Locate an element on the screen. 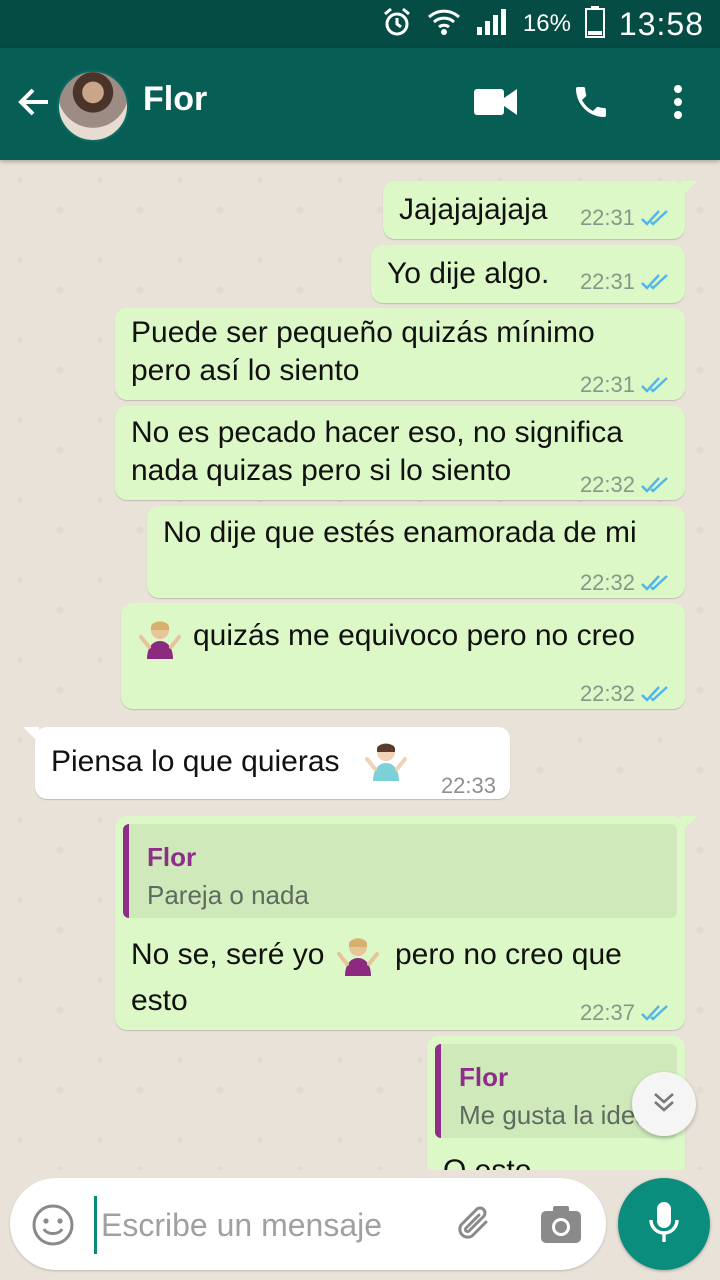  voice-message-button is located at coordinates (664, 1224).